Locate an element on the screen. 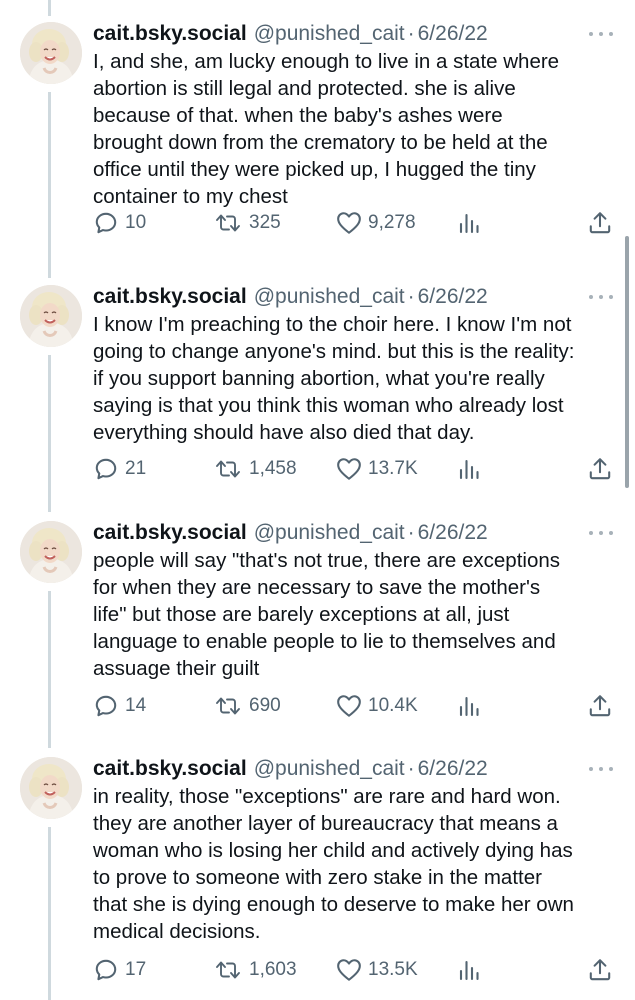 This screenshot has width=635, height=1000. like-count: 13.7K is located at coordinates (393, 468).